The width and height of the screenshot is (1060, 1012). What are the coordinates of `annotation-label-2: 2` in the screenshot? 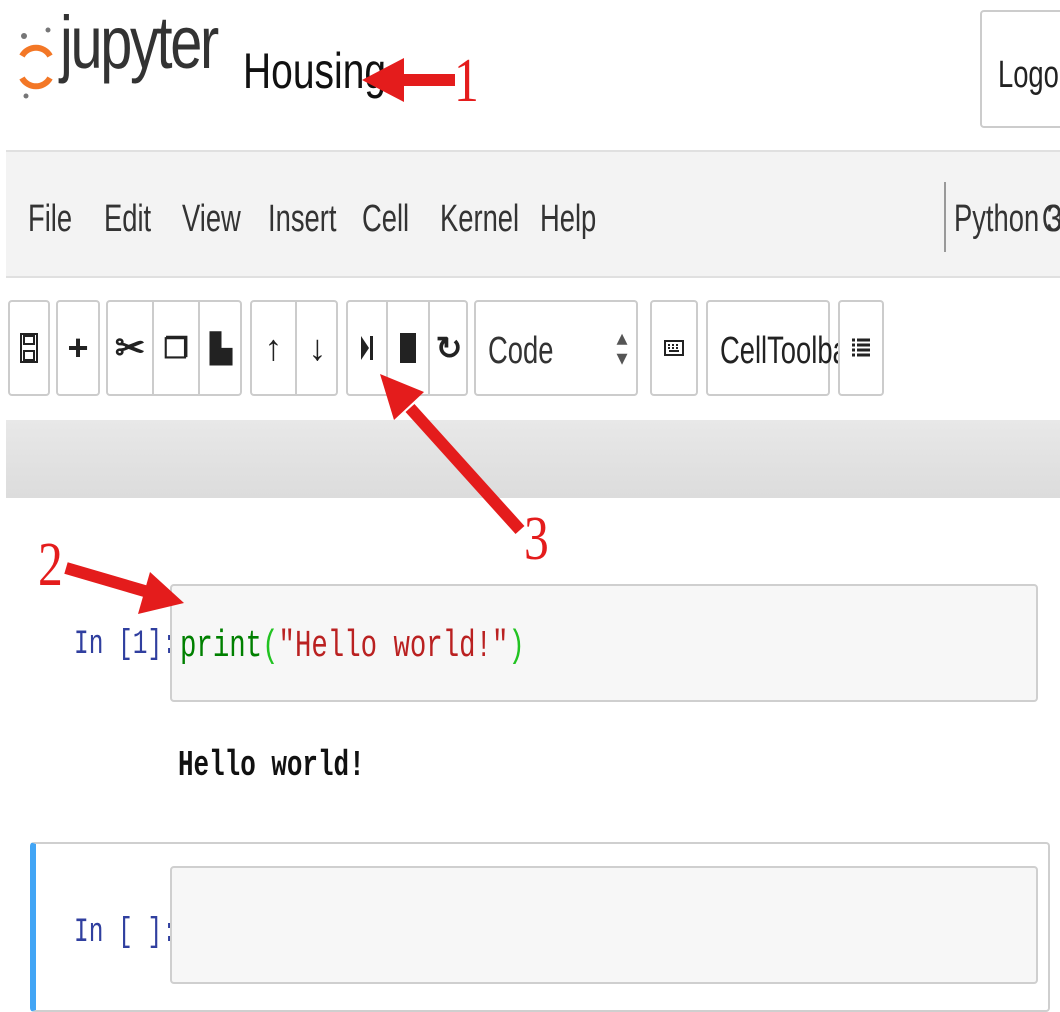 It's located at (50, 565).